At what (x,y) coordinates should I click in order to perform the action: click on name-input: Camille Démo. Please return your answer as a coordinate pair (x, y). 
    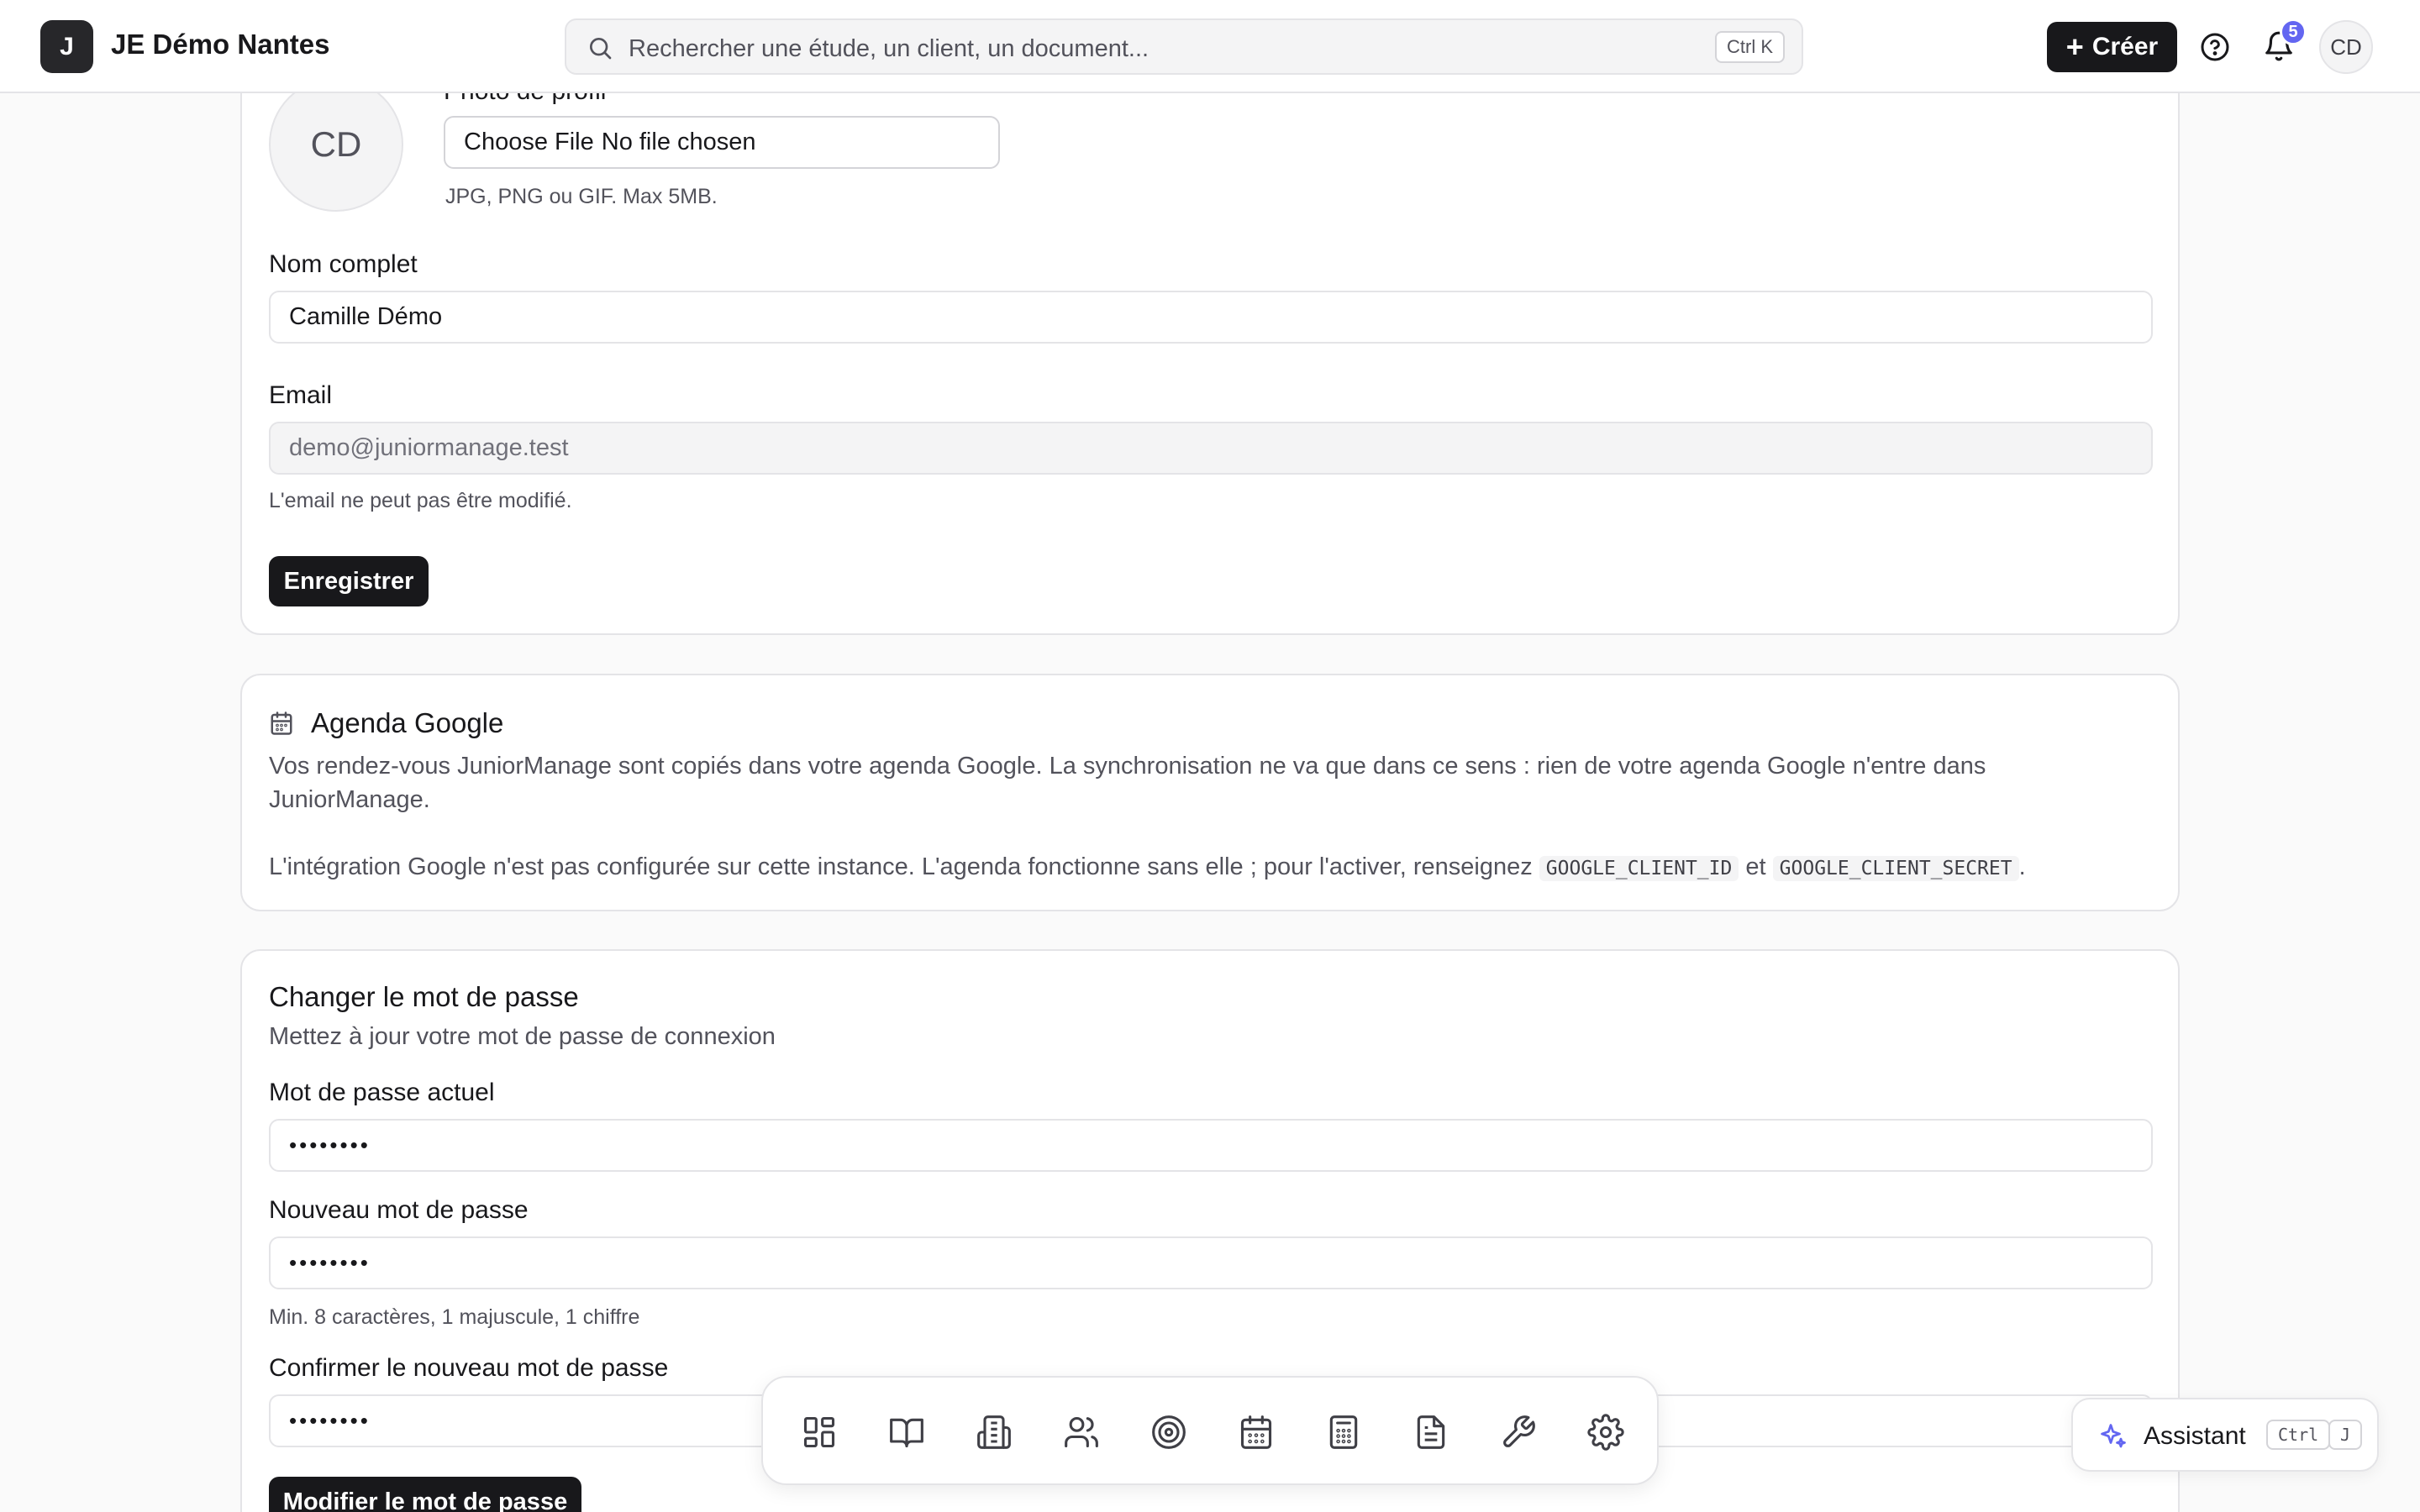
    Looking at the image, I should click on (1211, 317).